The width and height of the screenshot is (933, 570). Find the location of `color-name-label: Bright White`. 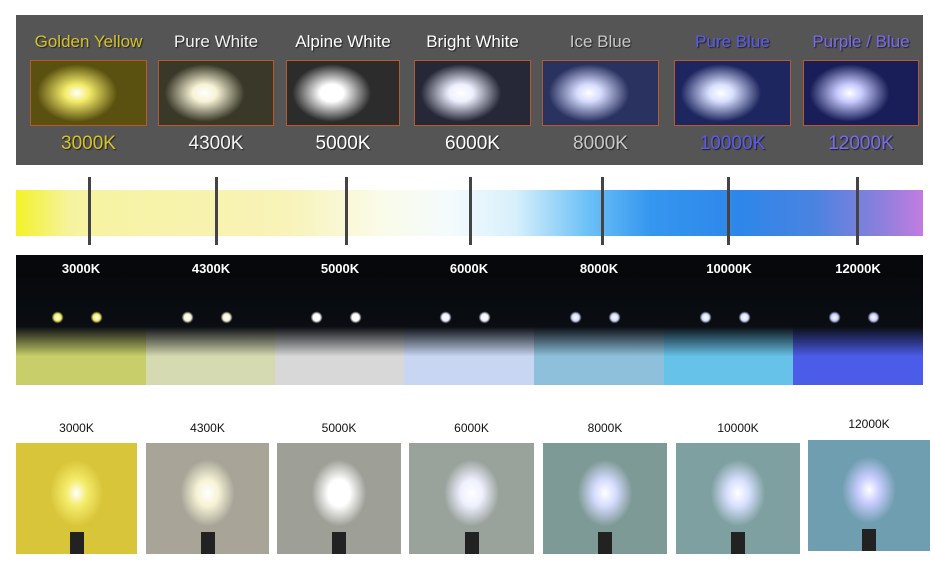

color-name-label: Bright White is located at coordinates (472, 41).